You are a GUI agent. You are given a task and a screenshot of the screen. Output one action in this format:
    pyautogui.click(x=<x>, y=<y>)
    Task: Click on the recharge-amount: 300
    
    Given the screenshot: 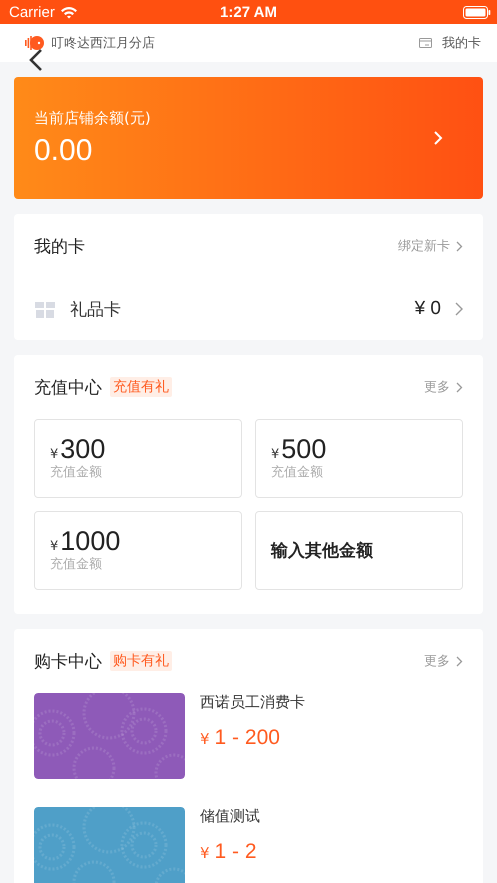 What is the action you would take?
    pyautogui.click(x=83, y=449)
    